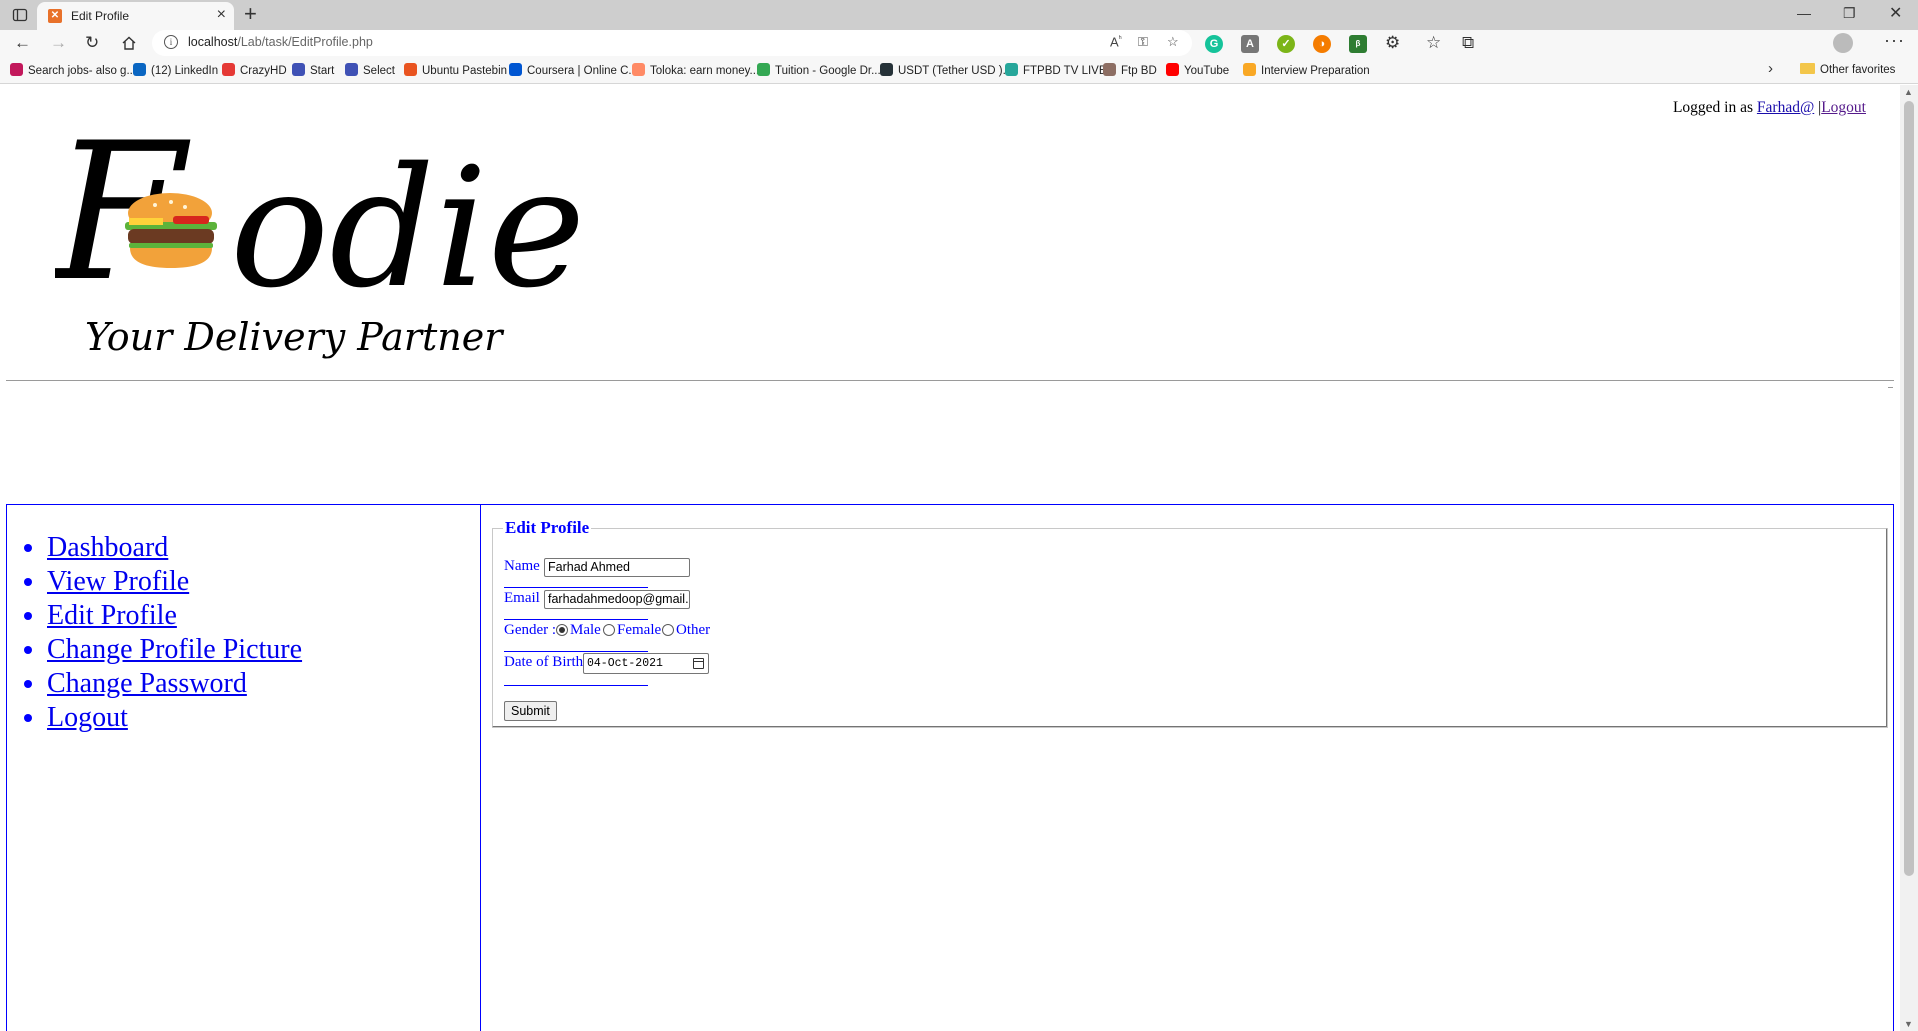 The image size is (1918, 1031). I want to click on bookmark-item: Ftp BD, so click(1130, 70).